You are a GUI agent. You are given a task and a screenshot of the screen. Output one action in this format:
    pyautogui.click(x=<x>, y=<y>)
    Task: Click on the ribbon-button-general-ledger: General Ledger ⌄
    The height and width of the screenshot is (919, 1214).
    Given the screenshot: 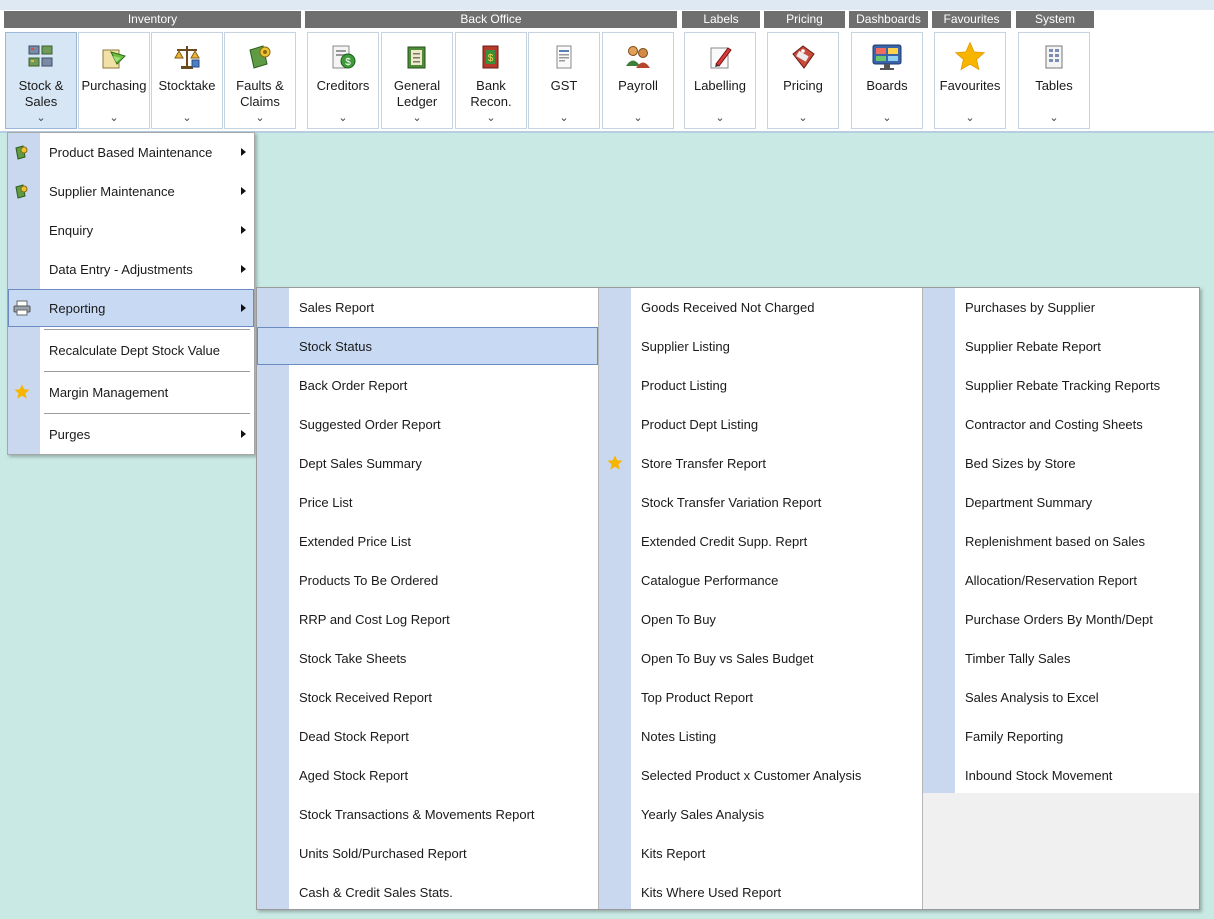 What is the action you would take?
    pyautogui.click(x=417, y=80)
    